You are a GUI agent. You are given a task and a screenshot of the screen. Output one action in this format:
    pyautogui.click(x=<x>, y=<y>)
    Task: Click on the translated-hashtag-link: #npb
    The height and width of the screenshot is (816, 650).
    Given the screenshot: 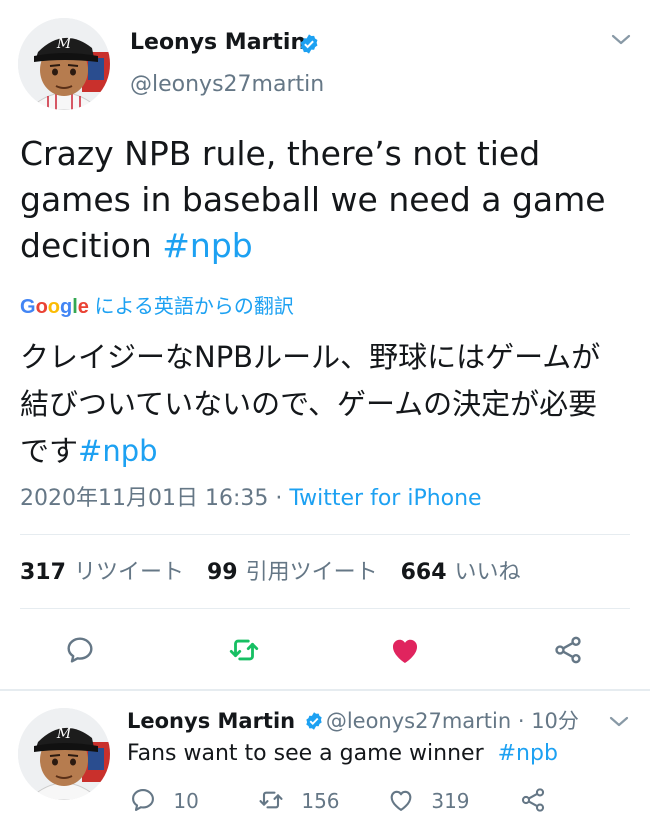 What is the action you would take?
    pyautogui.click(x=118, y=451)
    